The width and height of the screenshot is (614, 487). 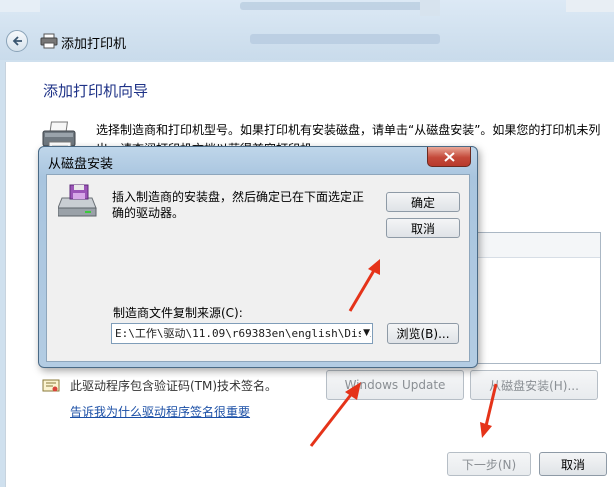 What do you see at coordinates (423, 202) in the screenshot?
I see `ok-button: 确定` at bounding box center [423, 202].